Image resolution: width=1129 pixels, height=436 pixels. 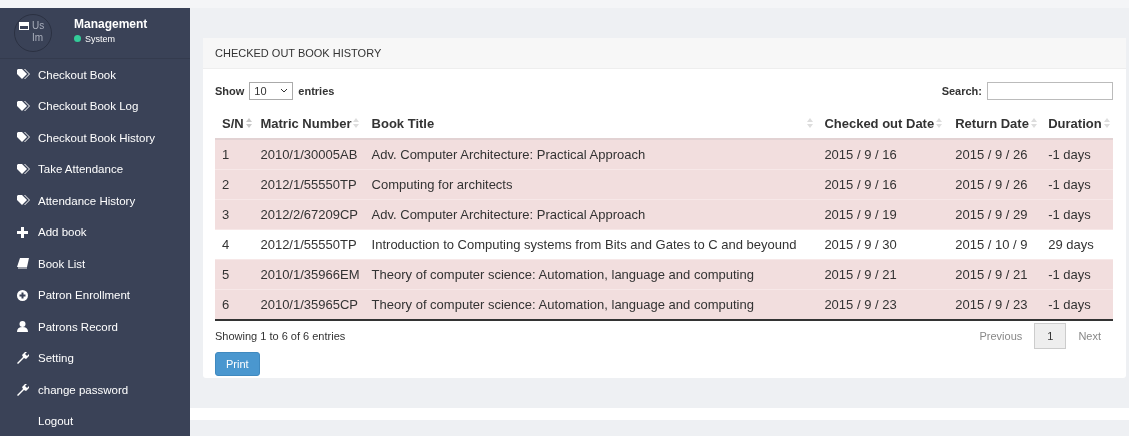 What do you see at coordinates (1001, 336) in the screenshot?
I see `previous-link: Previous` at bounding box center [1001, 336].